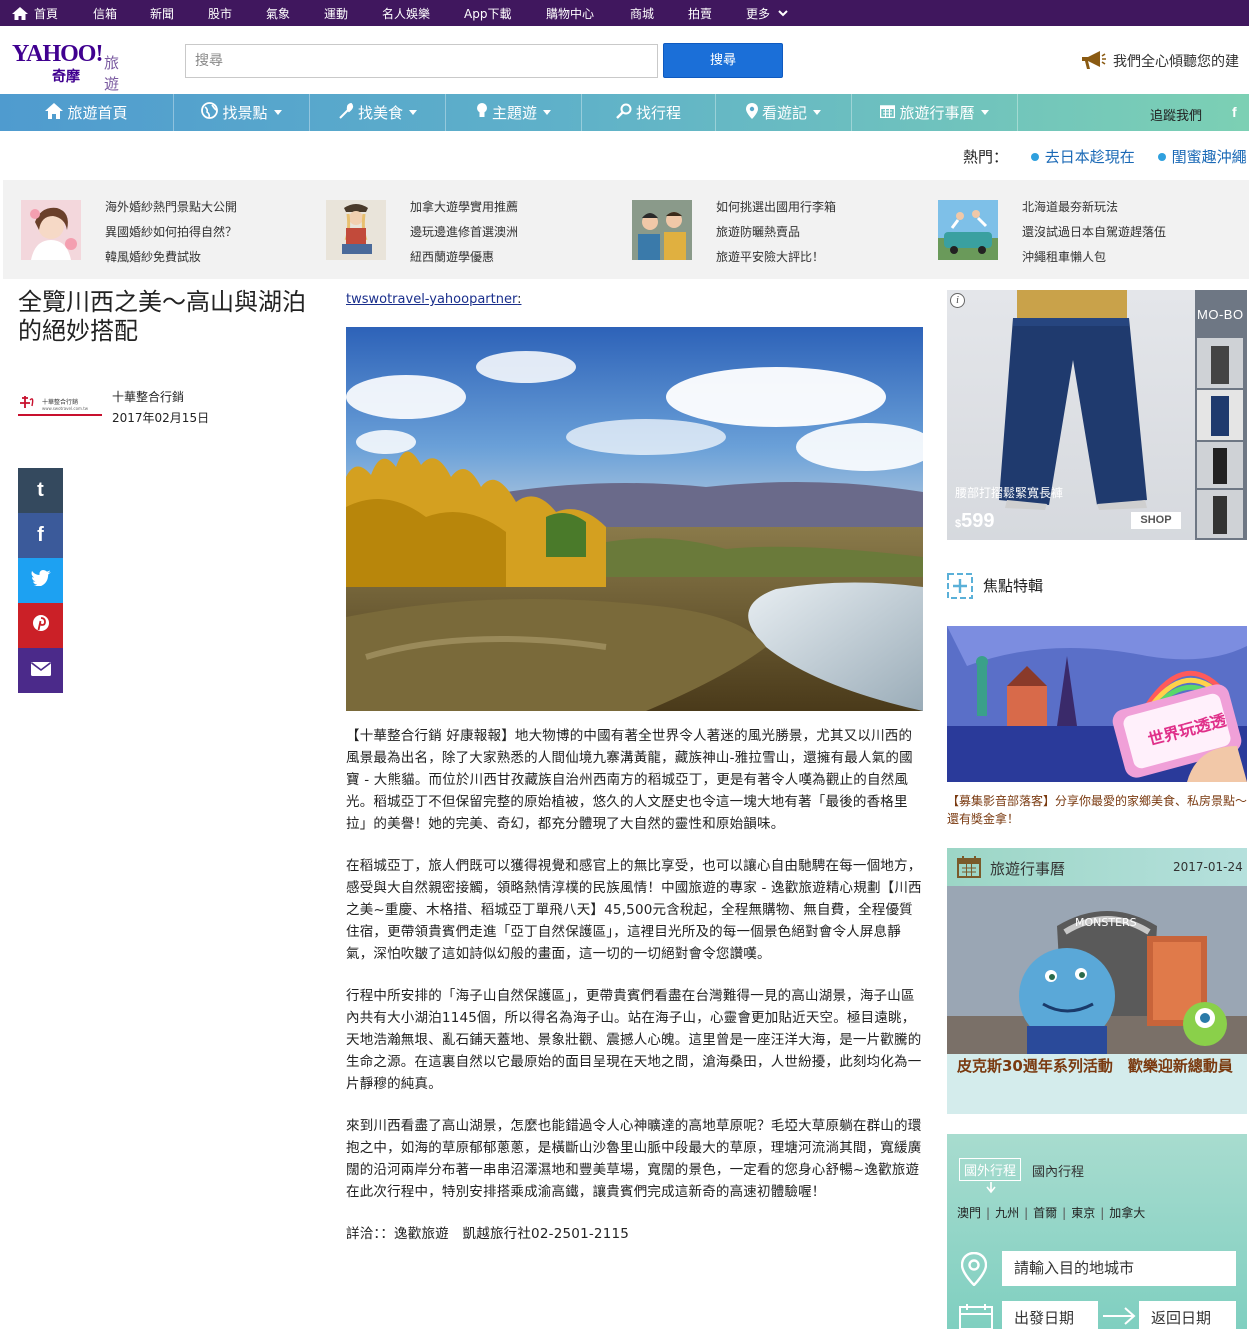 The height and width of the screenshot is (1329, 1249). I want to click on promo-link: 旅遊平安險大評比！, so click(776, 257).